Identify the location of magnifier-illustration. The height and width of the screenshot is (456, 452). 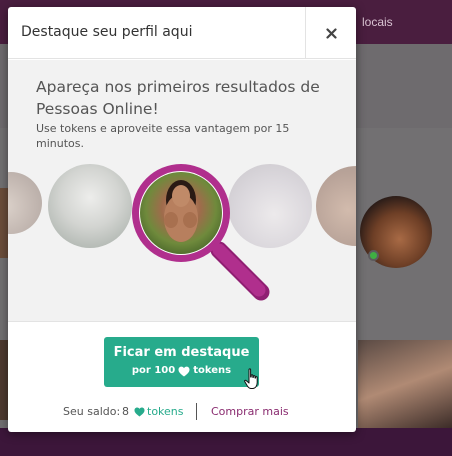
(201, 232).